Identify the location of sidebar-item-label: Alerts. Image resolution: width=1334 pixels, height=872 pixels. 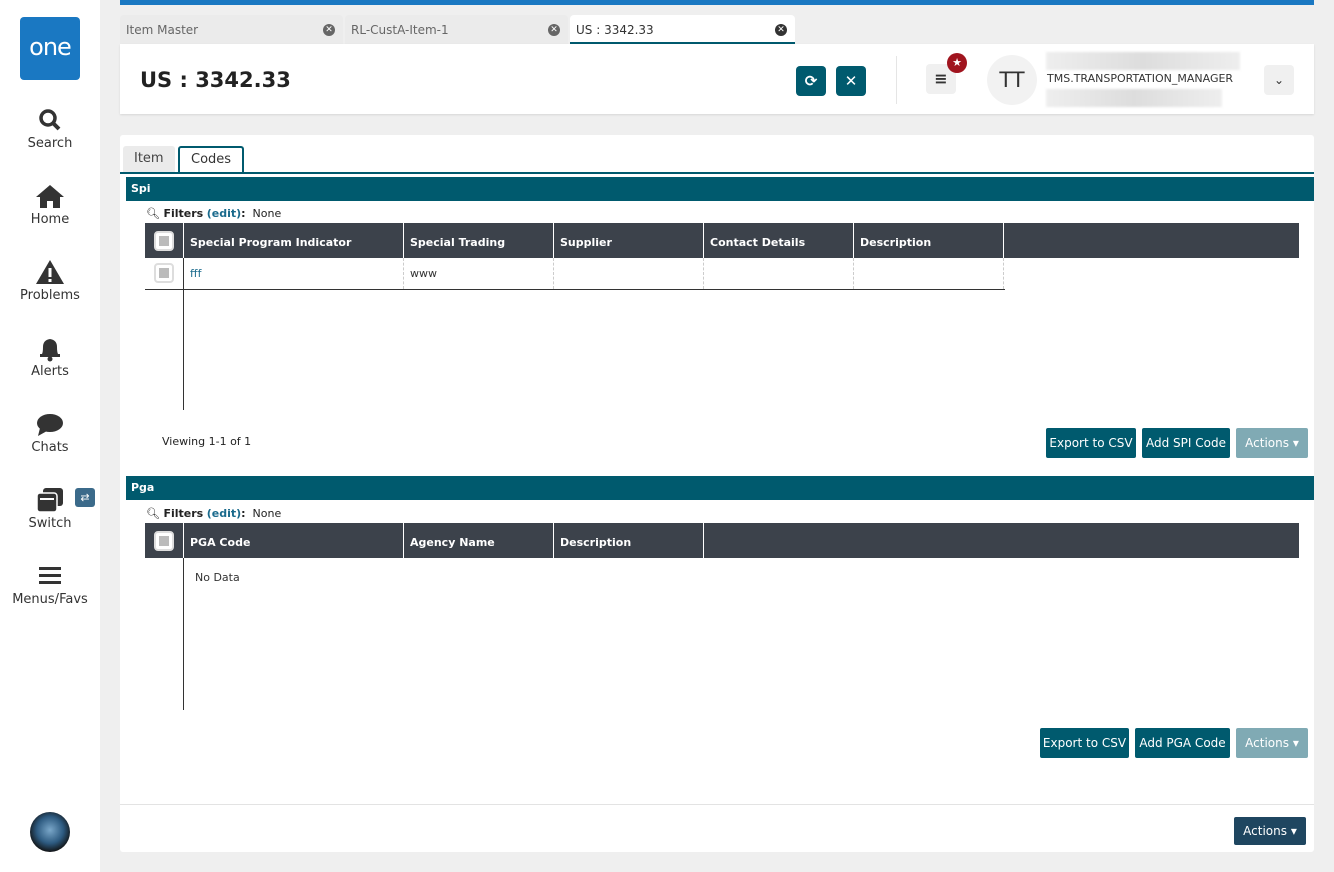
(50, 371).